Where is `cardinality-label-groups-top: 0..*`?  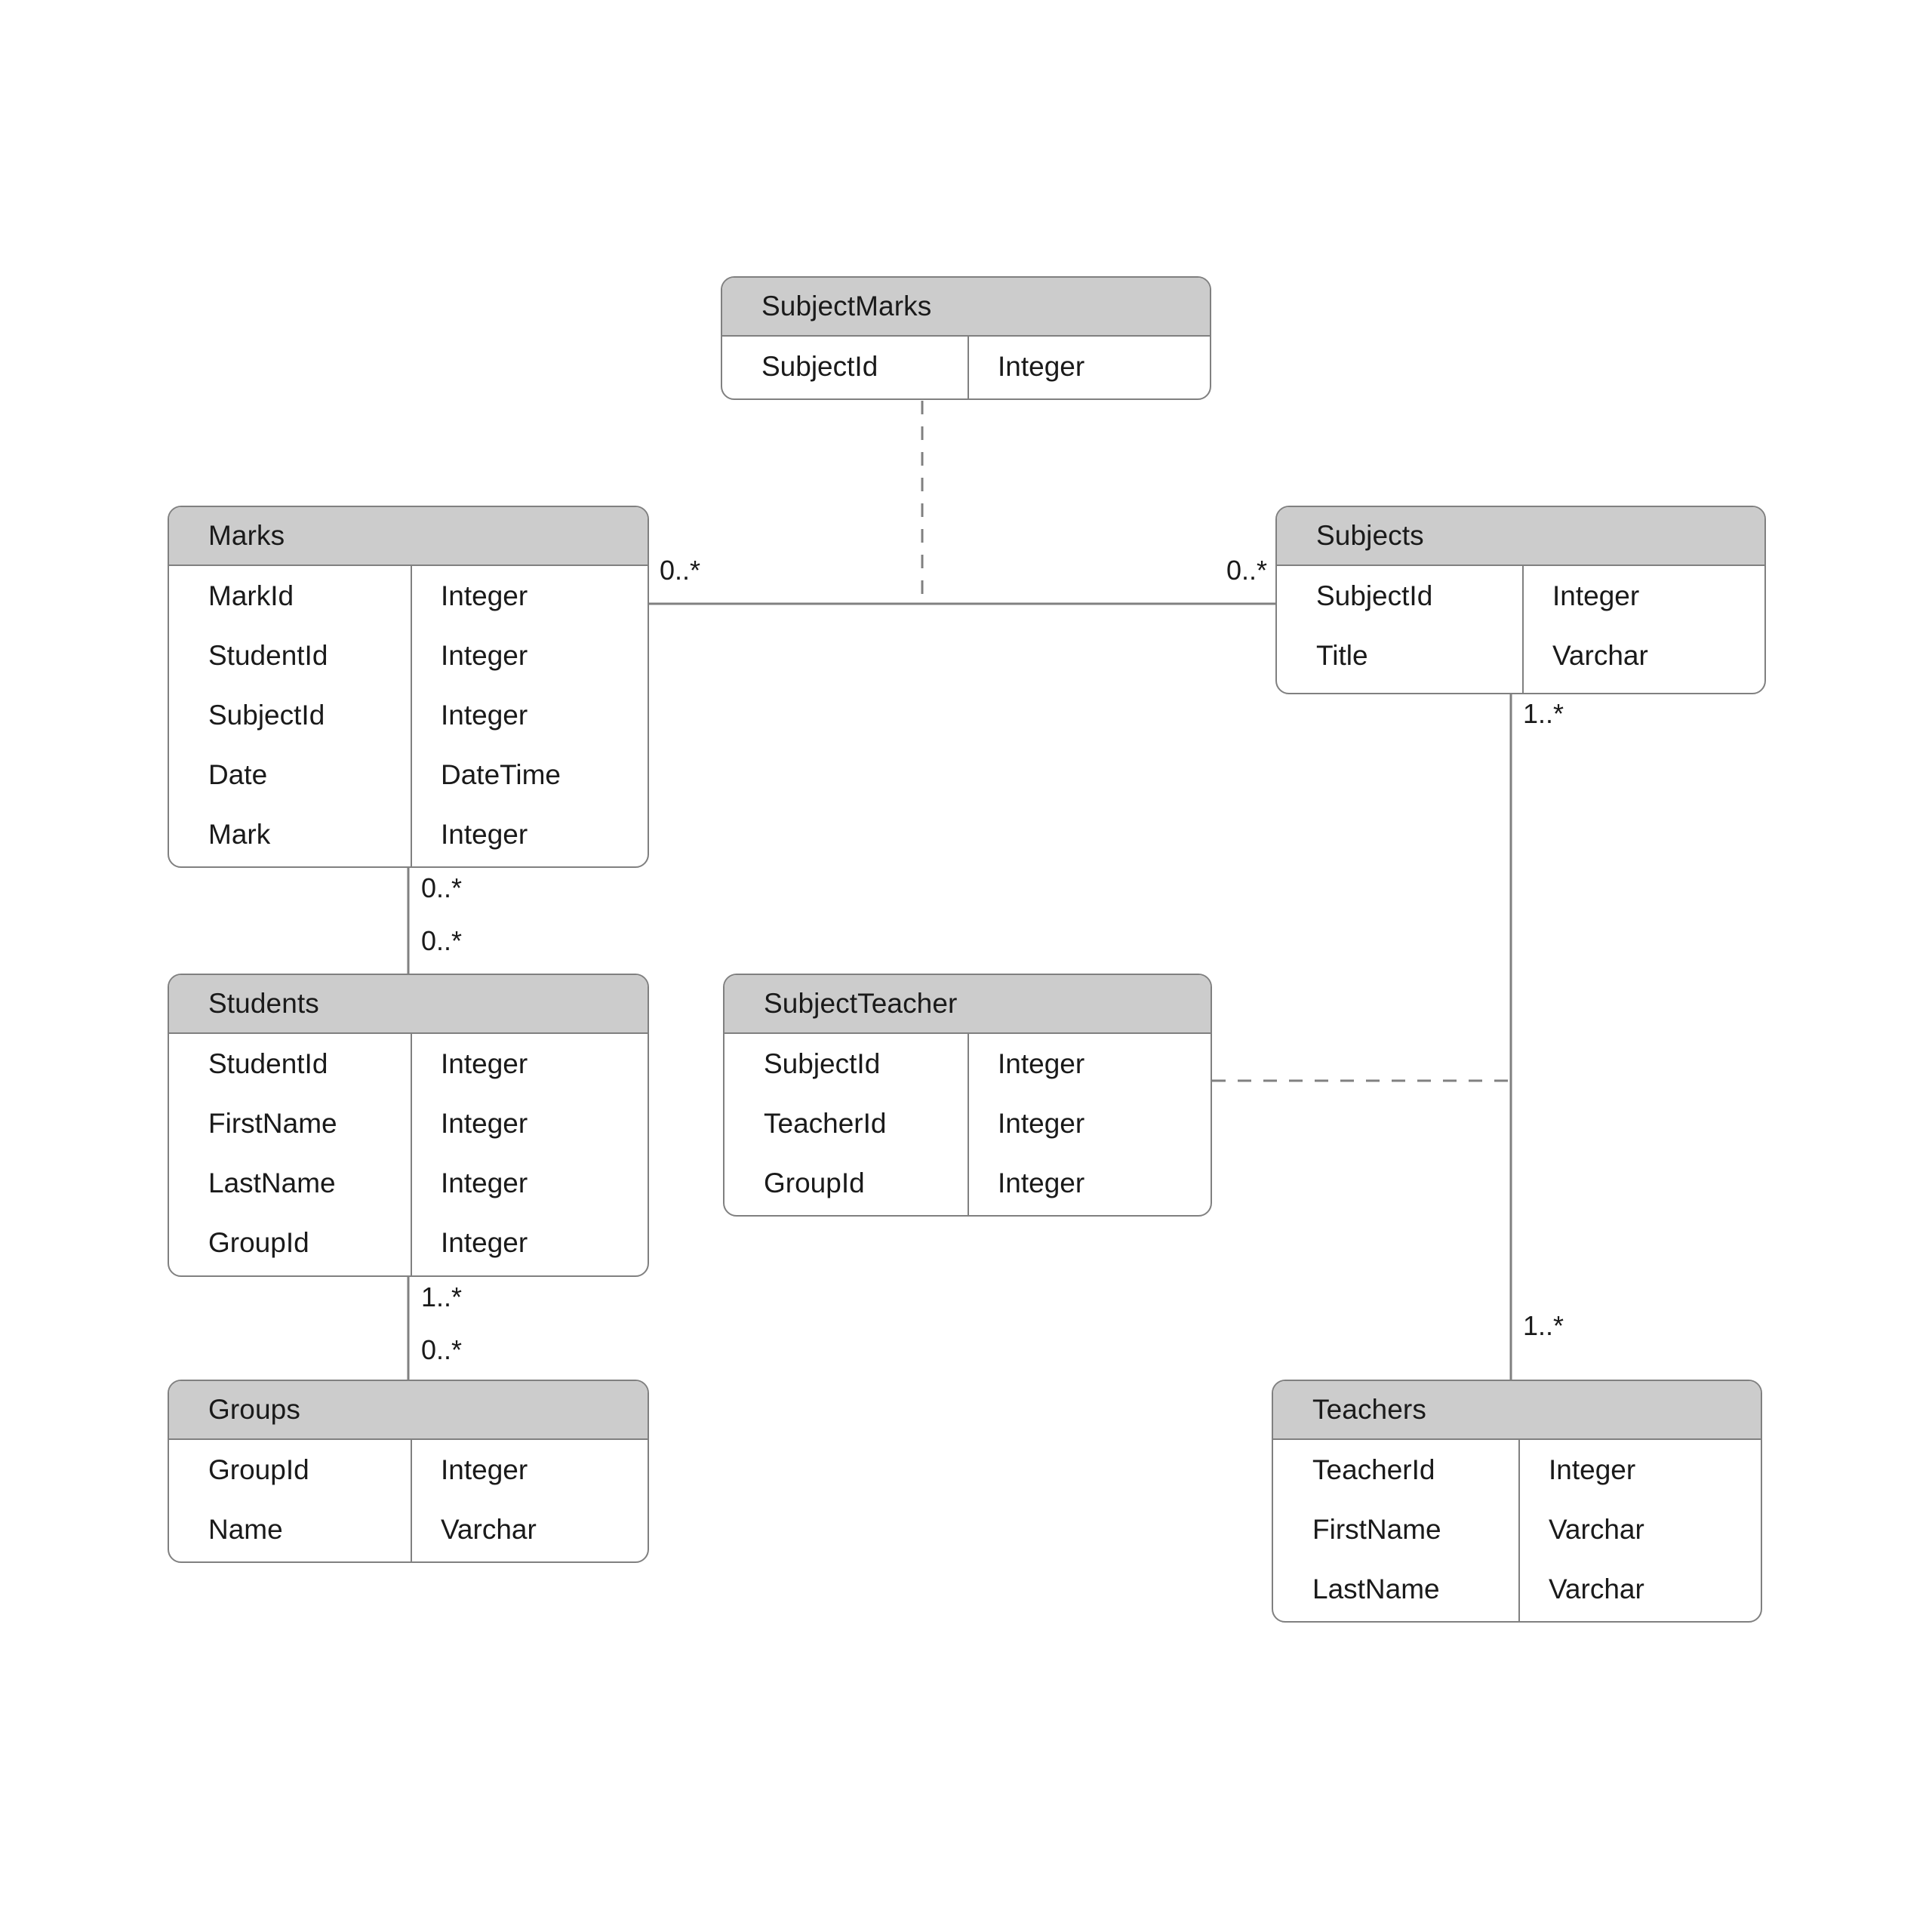
cardinality-label-groups-top: 0..* is located at coordinates (442, 1349).